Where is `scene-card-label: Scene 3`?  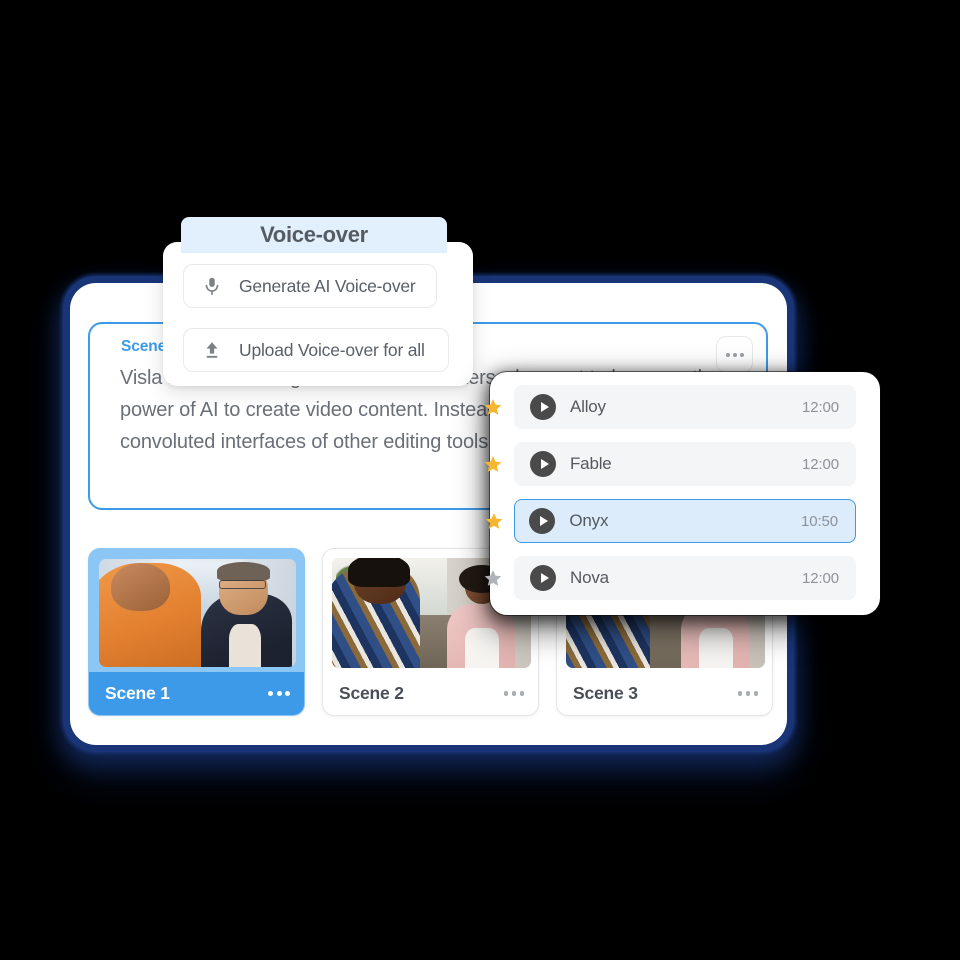
scene-card-label: Scene 3 is located at coordinates (605, 693).